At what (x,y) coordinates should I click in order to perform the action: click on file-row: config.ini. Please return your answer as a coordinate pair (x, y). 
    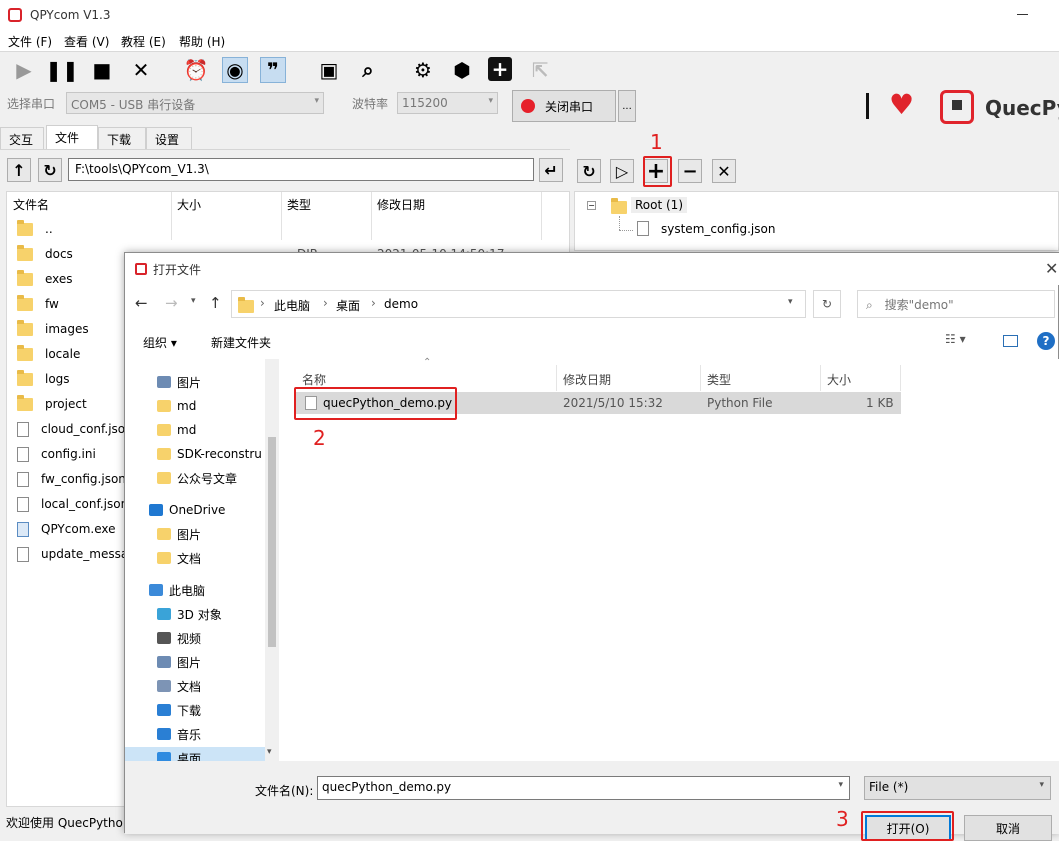
    Looking at the image, I should click on (56, 454).